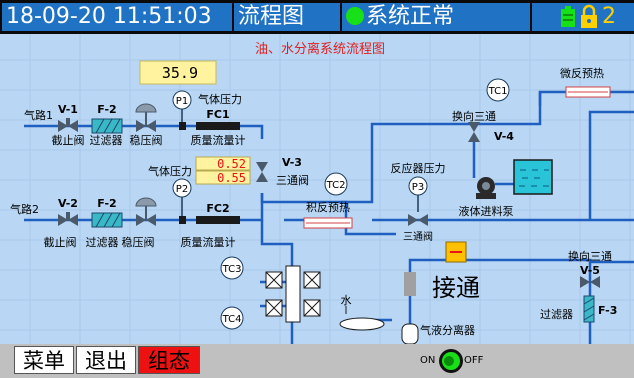 Image resolution: width=634 pixels, height=378 pixels. I want to click on valve-p3, so click(418, 220).